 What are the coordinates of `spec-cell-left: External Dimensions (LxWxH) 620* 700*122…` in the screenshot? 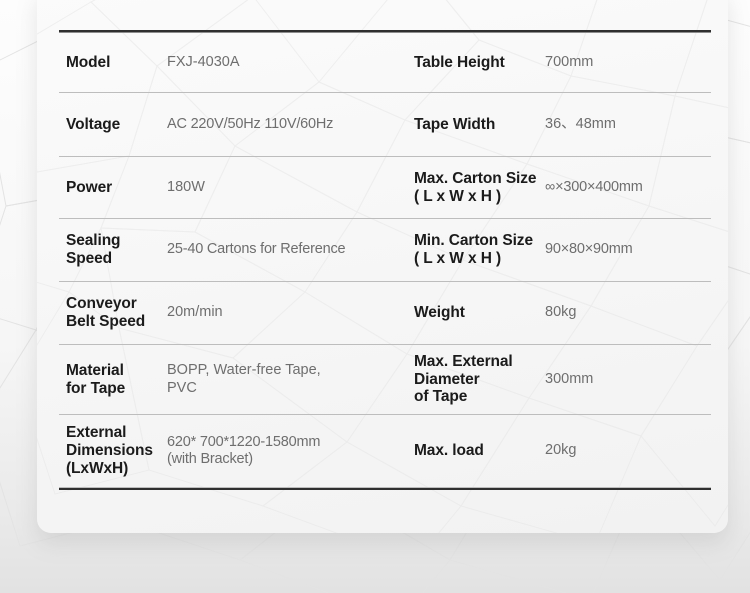 It's located at (233, 451).